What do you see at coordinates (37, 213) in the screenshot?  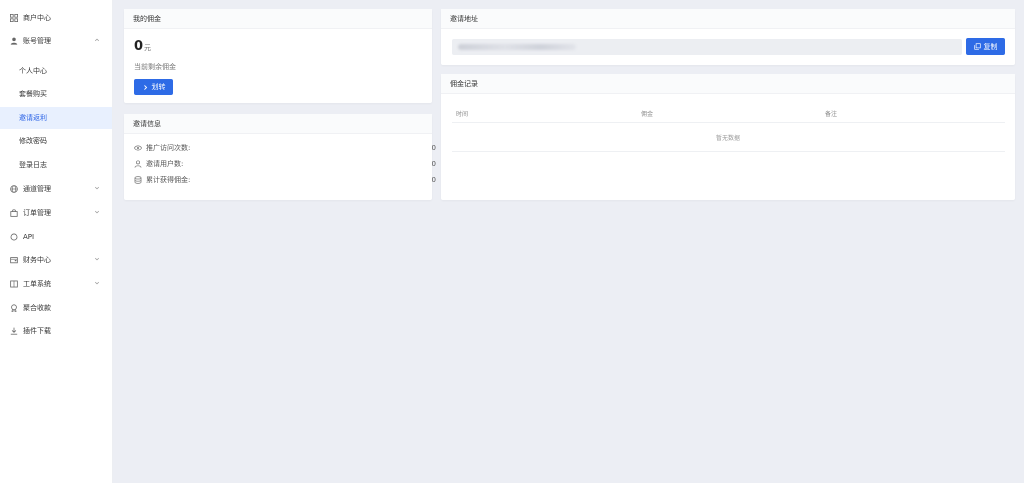 I see `sidebar-item-label: 订单管理` at bounding box center [37, 213].